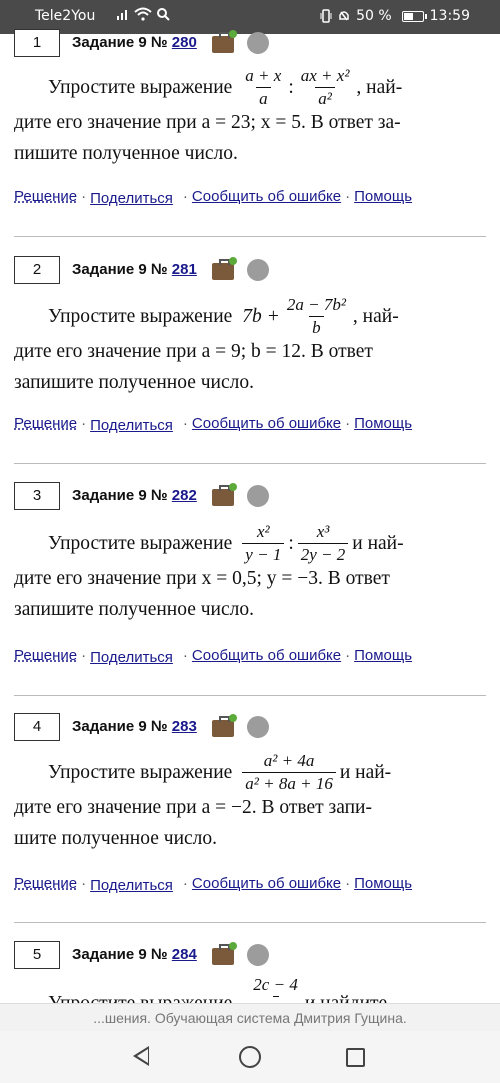 This screenshot has width=500, height=1083. I want to click on problem-title: Задание 9 № 283, so click(134, 726).